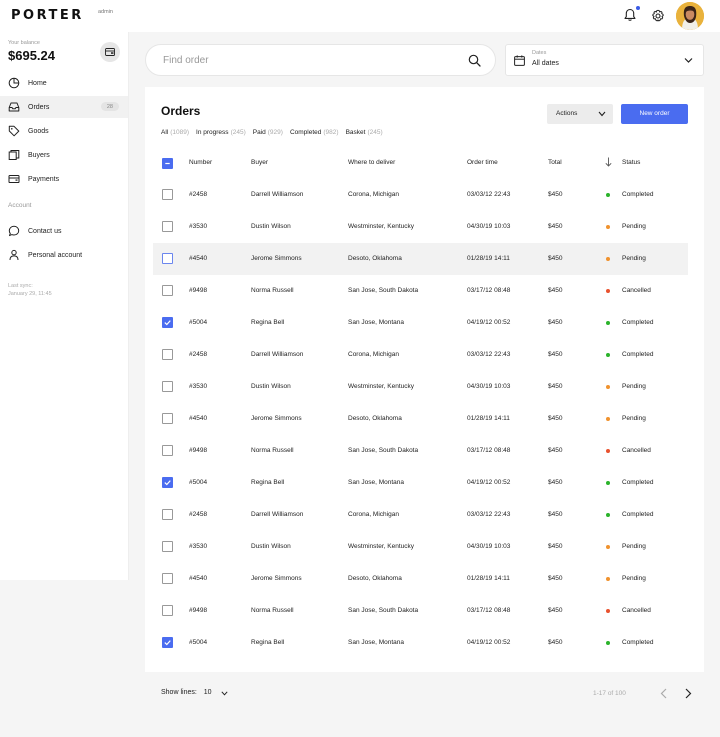  Describe the element at coordinates (64, 83) in the screenshot. I see `sidebar-item-home: Home` at that location.